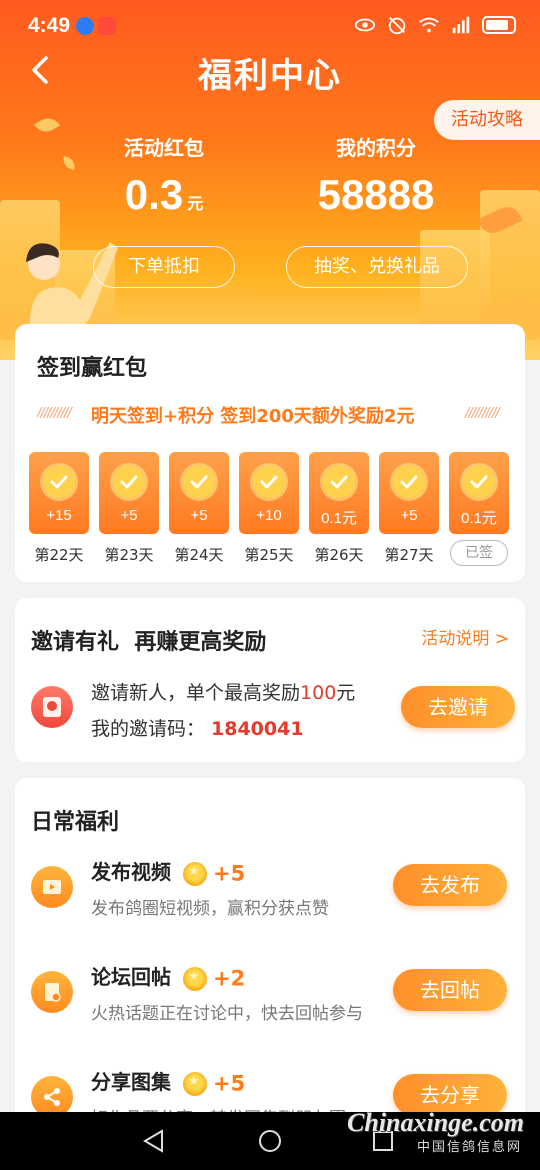  I want to click on video-app-icon, so click(107, 26).